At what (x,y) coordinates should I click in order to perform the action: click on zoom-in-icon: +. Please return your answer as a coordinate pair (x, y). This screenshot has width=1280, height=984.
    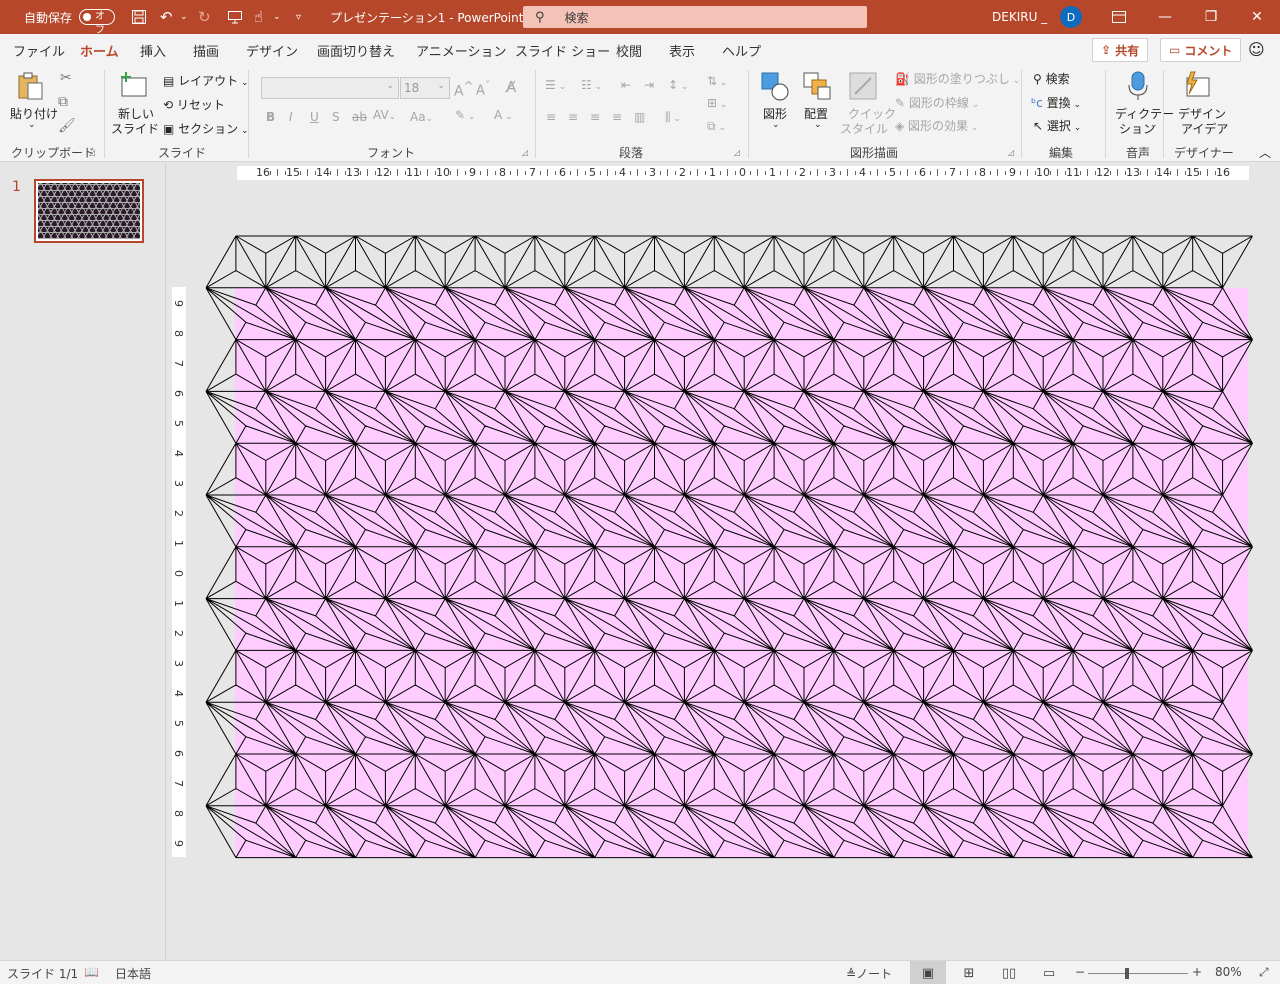
    Looking at the image, I should click on (1197, 972).